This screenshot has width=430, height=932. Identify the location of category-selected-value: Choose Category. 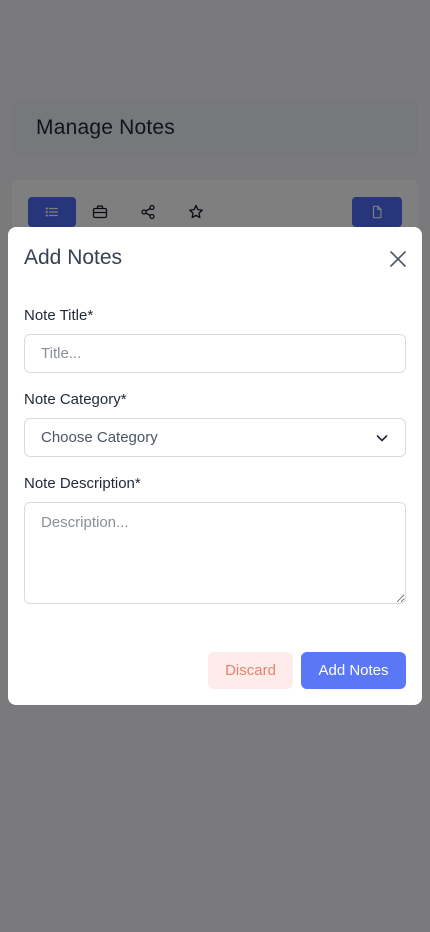
(99, 437).